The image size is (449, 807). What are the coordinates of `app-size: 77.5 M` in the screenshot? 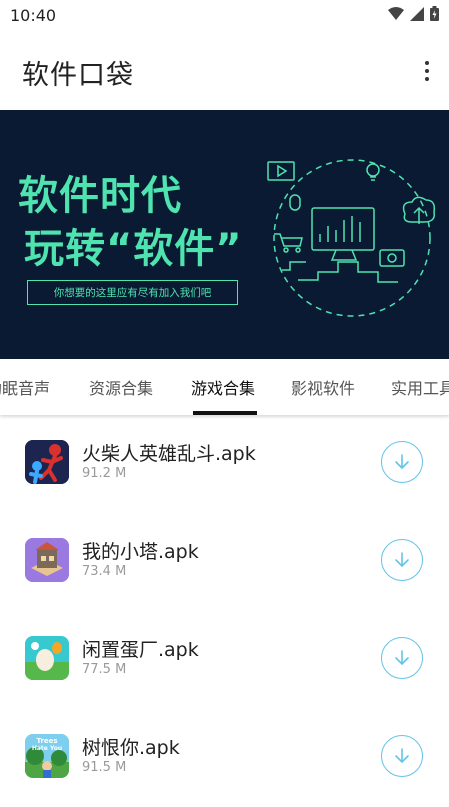 It's located at (104, 669).